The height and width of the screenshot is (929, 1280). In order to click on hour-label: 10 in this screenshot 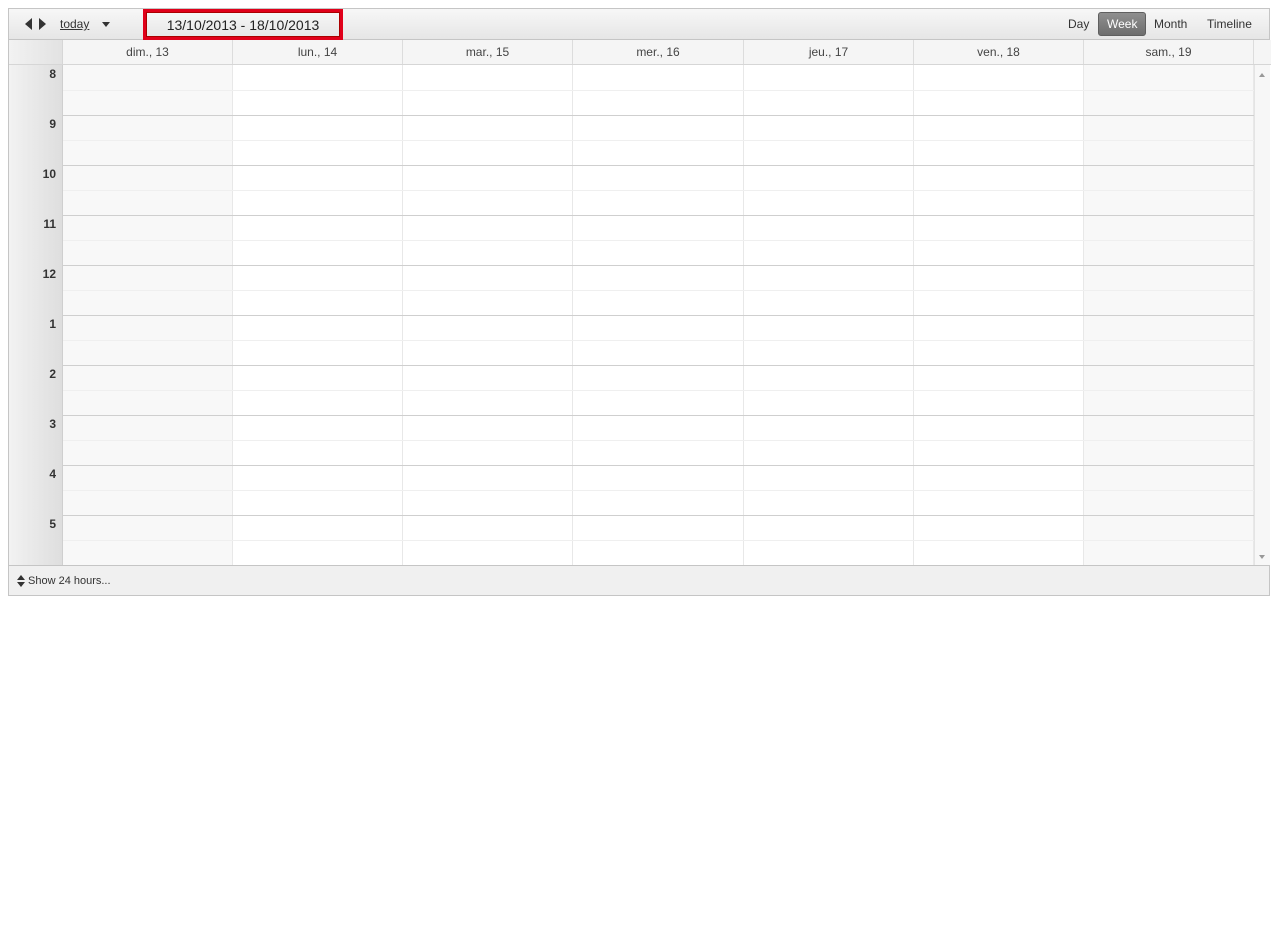, I will do `click(49, 174)`.